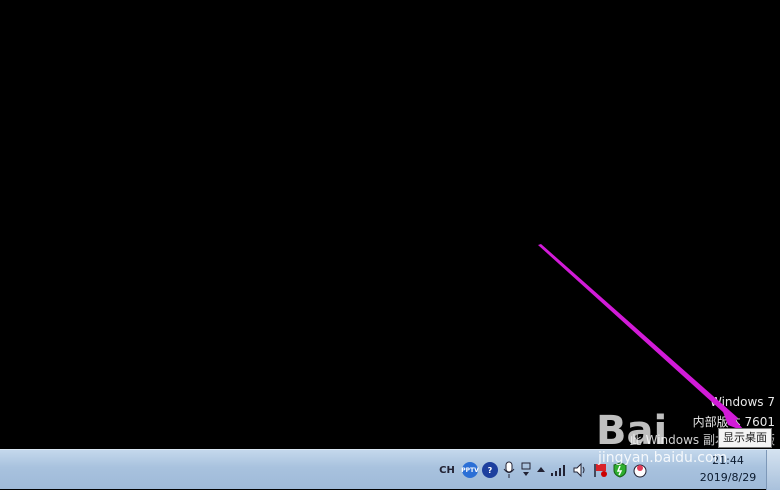 This screenshot has width=780, height=490. What do you see at coordinates (509, 470) in the screenshot?
I see `microphone-icon` at bounding box center [509, 470].